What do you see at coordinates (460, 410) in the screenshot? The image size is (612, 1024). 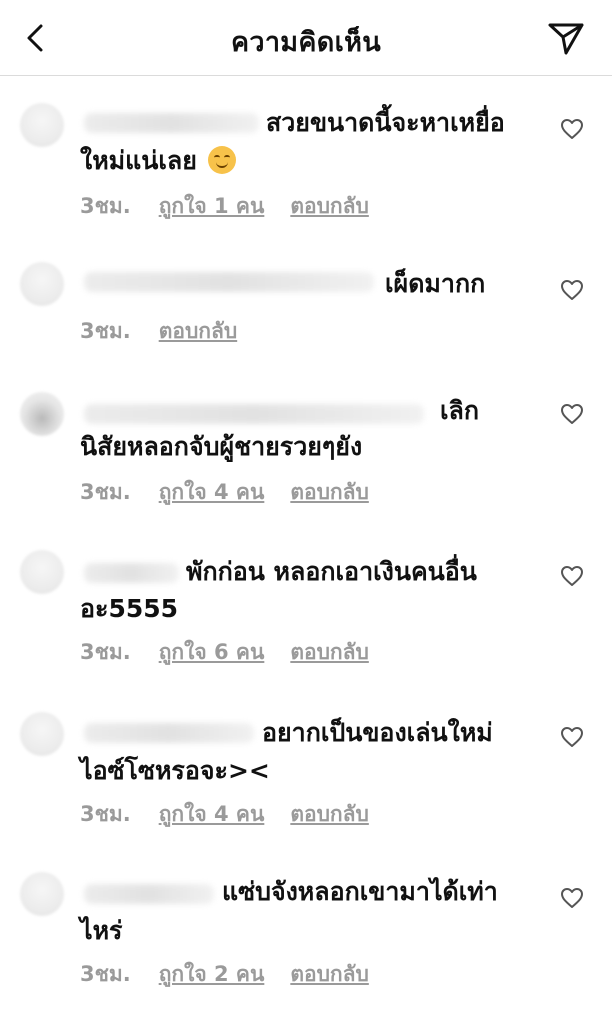 I see `comment-text: เลิก` at bounding box center [460, 410].